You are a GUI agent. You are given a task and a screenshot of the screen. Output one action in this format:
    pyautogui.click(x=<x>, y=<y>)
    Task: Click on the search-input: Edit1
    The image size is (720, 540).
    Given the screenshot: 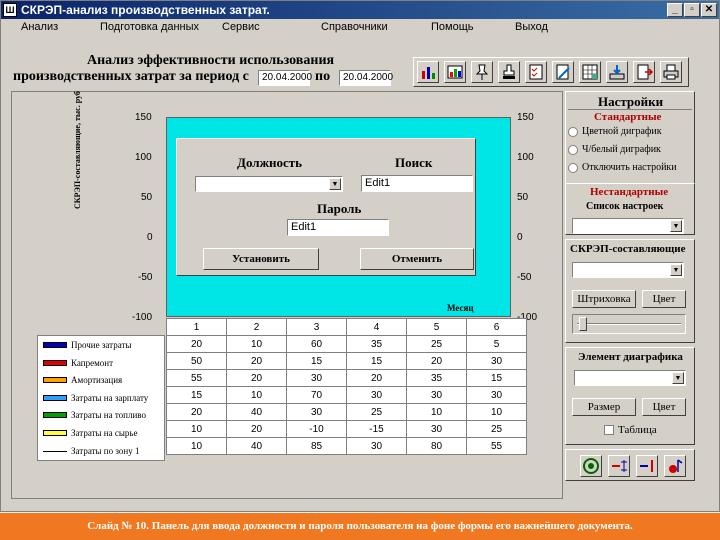 What is the action you would take?
    pyautogui.click(x=417, y=183)
    